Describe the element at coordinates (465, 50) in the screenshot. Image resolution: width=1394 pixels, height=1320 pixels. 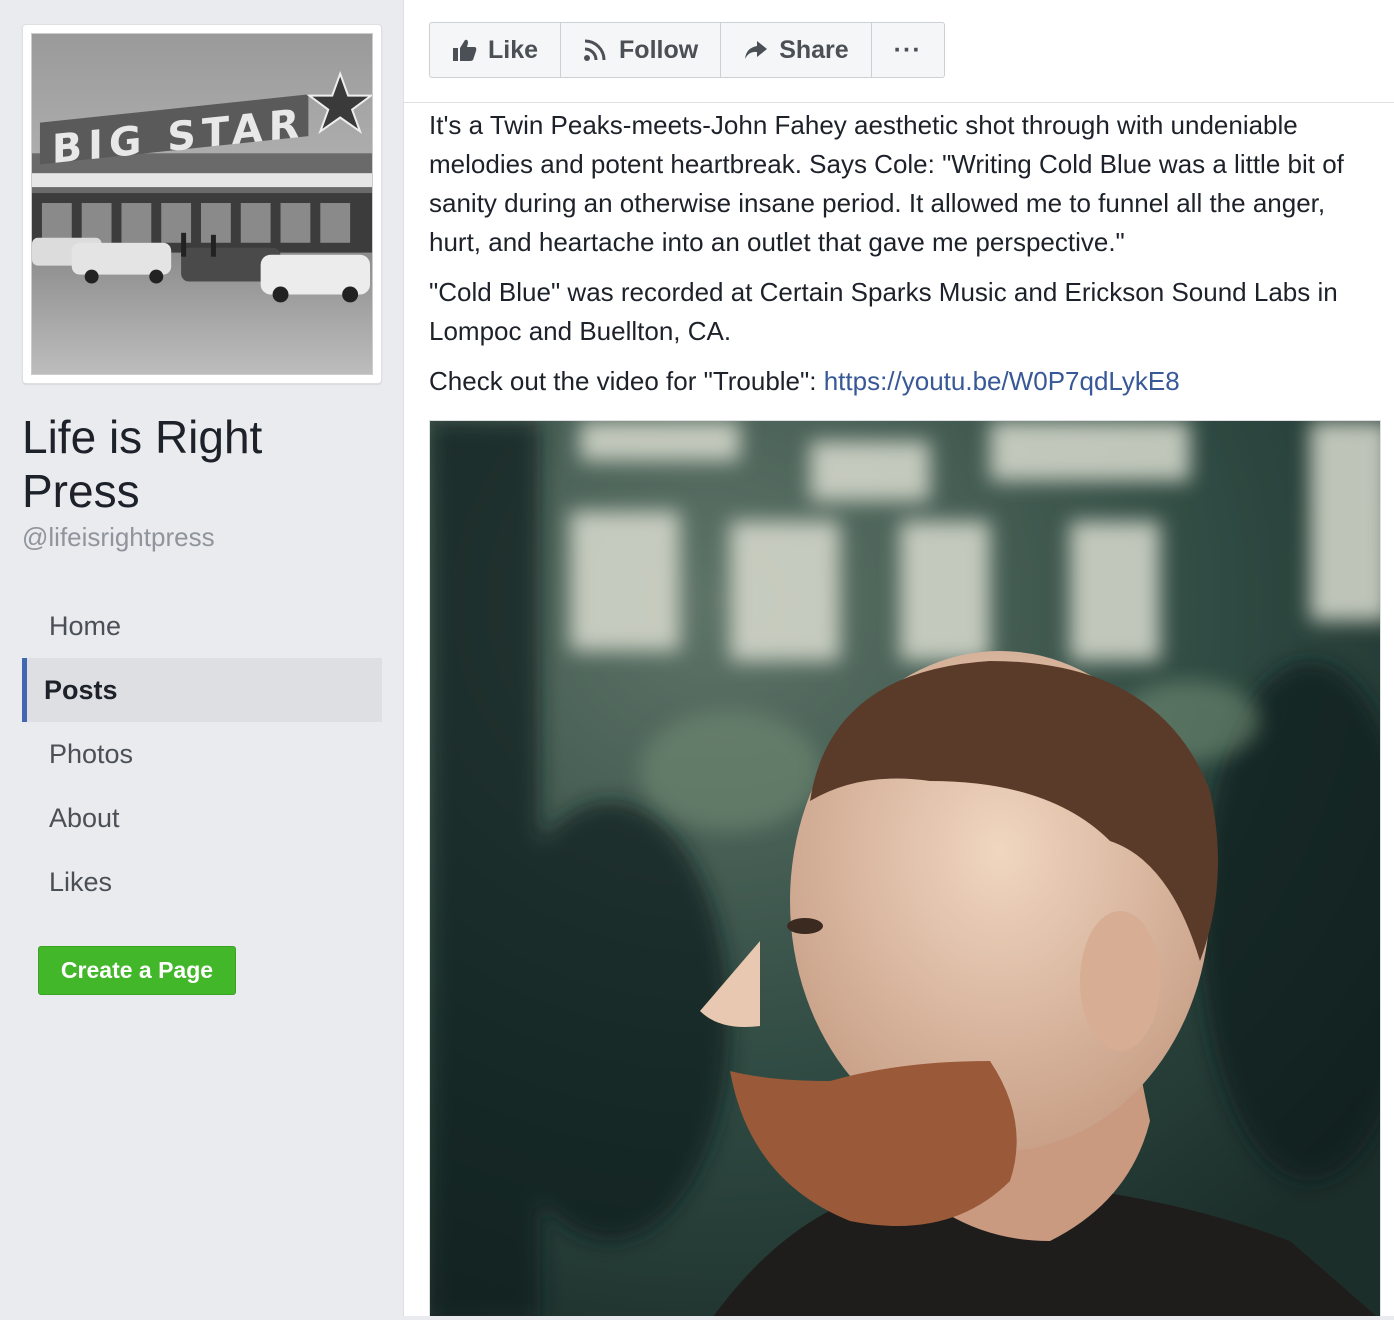
I see `thumbs-up-icon` at that location.